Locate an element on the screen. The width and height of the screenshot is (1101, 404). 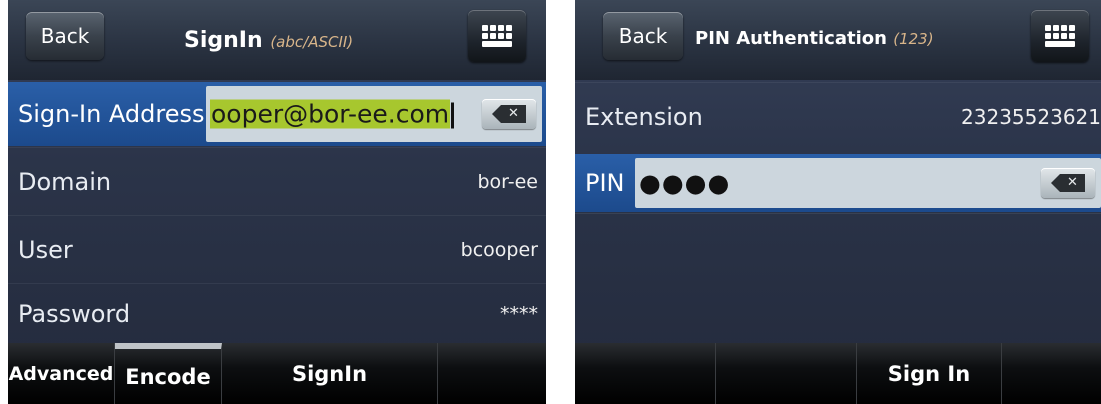
softkey-bar: Sign In is located at coordinates (838, 373).